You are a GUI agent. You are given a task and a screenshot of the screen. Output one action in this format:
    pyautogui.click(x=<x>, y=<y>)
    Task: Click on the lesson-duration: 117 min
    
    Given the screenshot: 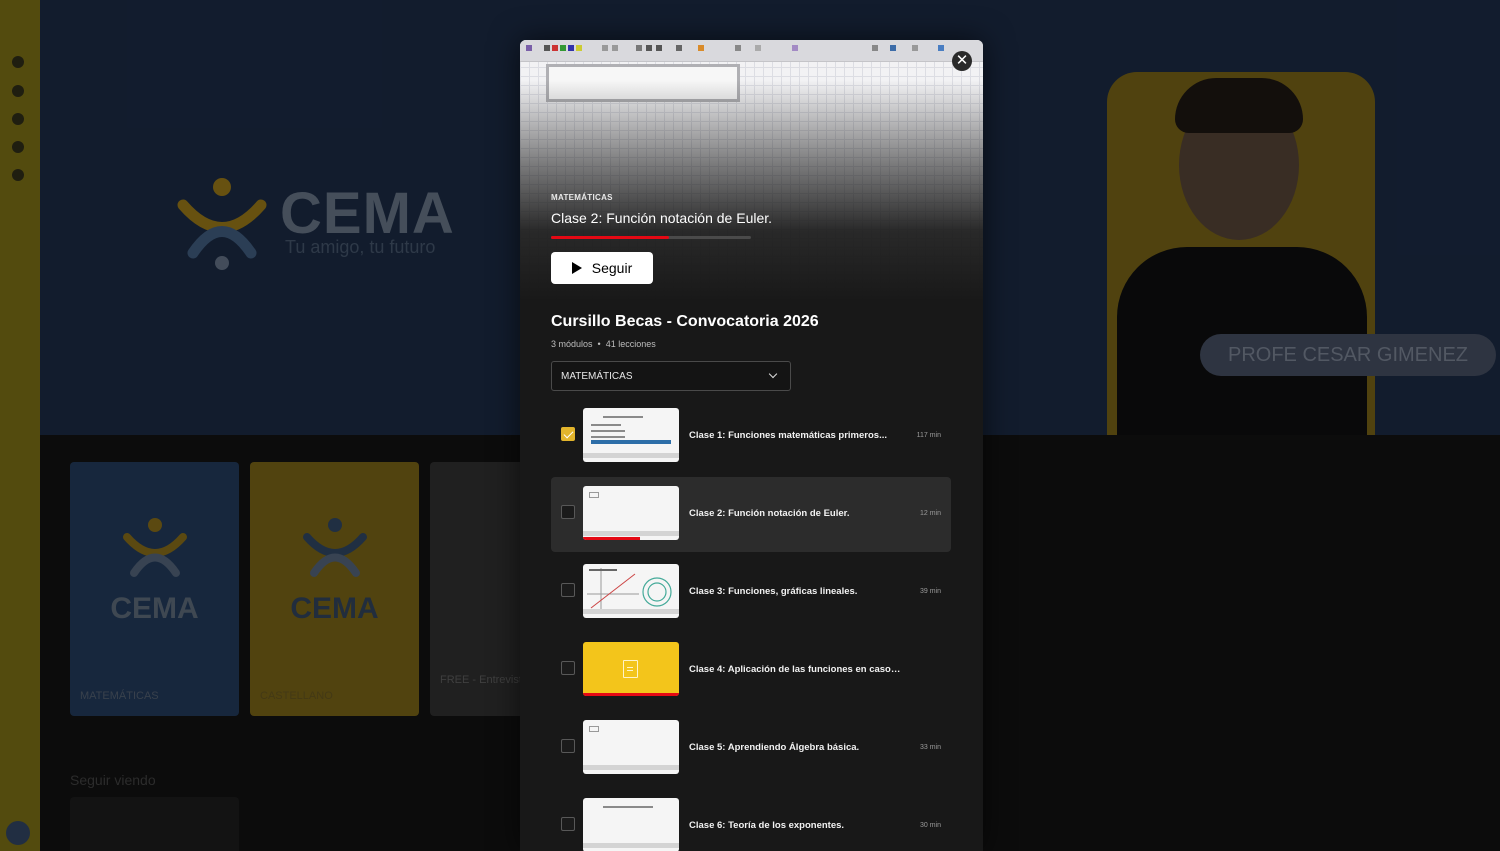 What is the action you would take?
    pyautogui.click(x=928, y=435)
    